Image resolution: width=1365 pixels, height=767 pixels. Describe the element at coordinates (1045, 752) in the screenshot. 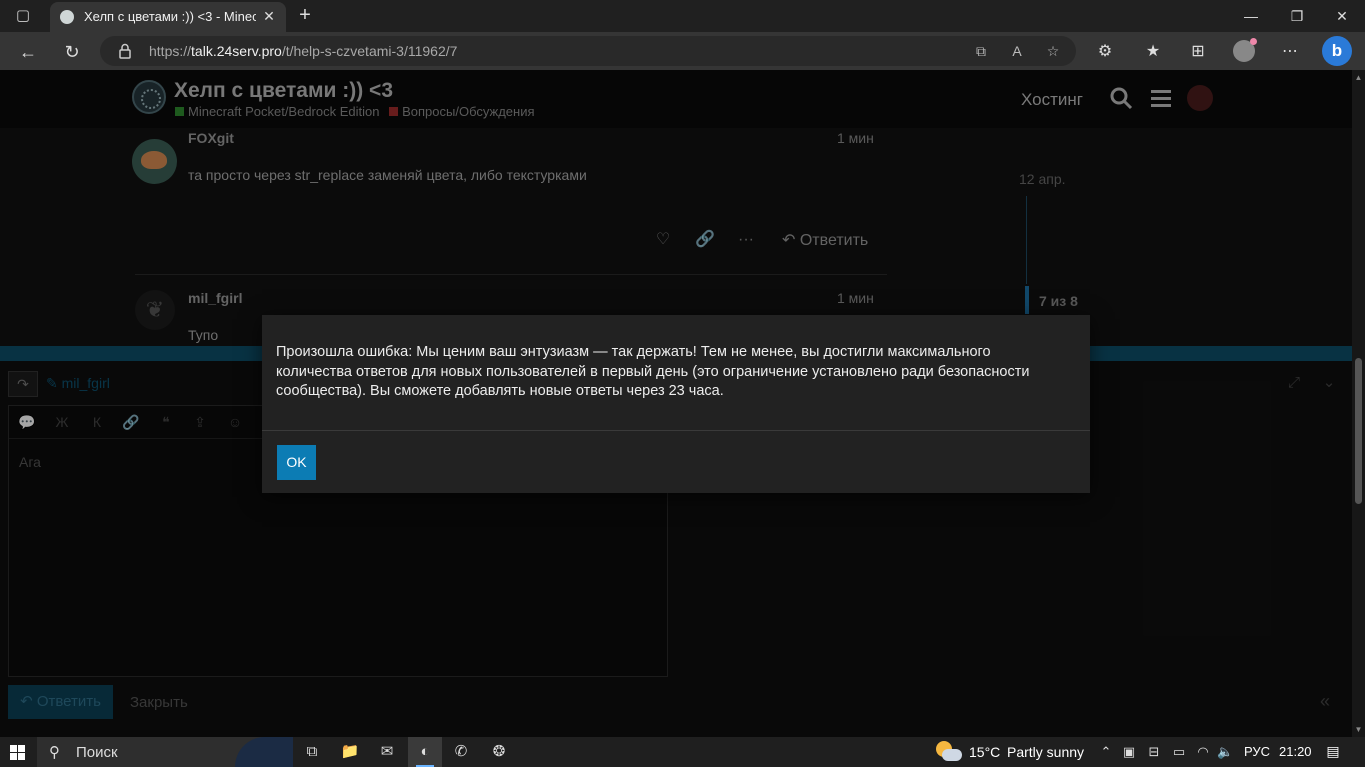

I see `weather-description: Partly sunny` at that location.